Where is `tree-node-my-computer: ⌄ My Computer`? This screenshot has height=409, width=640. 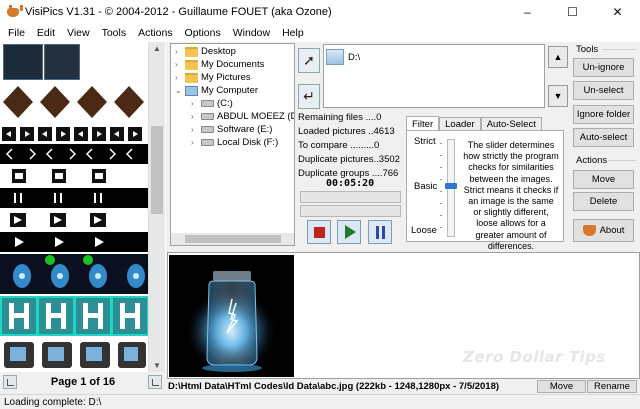 tree-node-my-computer: ⌄ My Computer is located at coordinates (216, 90).